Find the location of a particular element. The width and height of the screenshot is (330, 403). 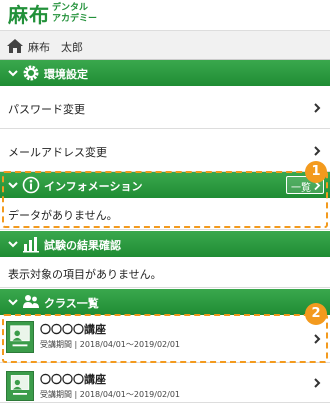

logo-sub-text: デンタル アカデミー is located at coordinates (87, 14).